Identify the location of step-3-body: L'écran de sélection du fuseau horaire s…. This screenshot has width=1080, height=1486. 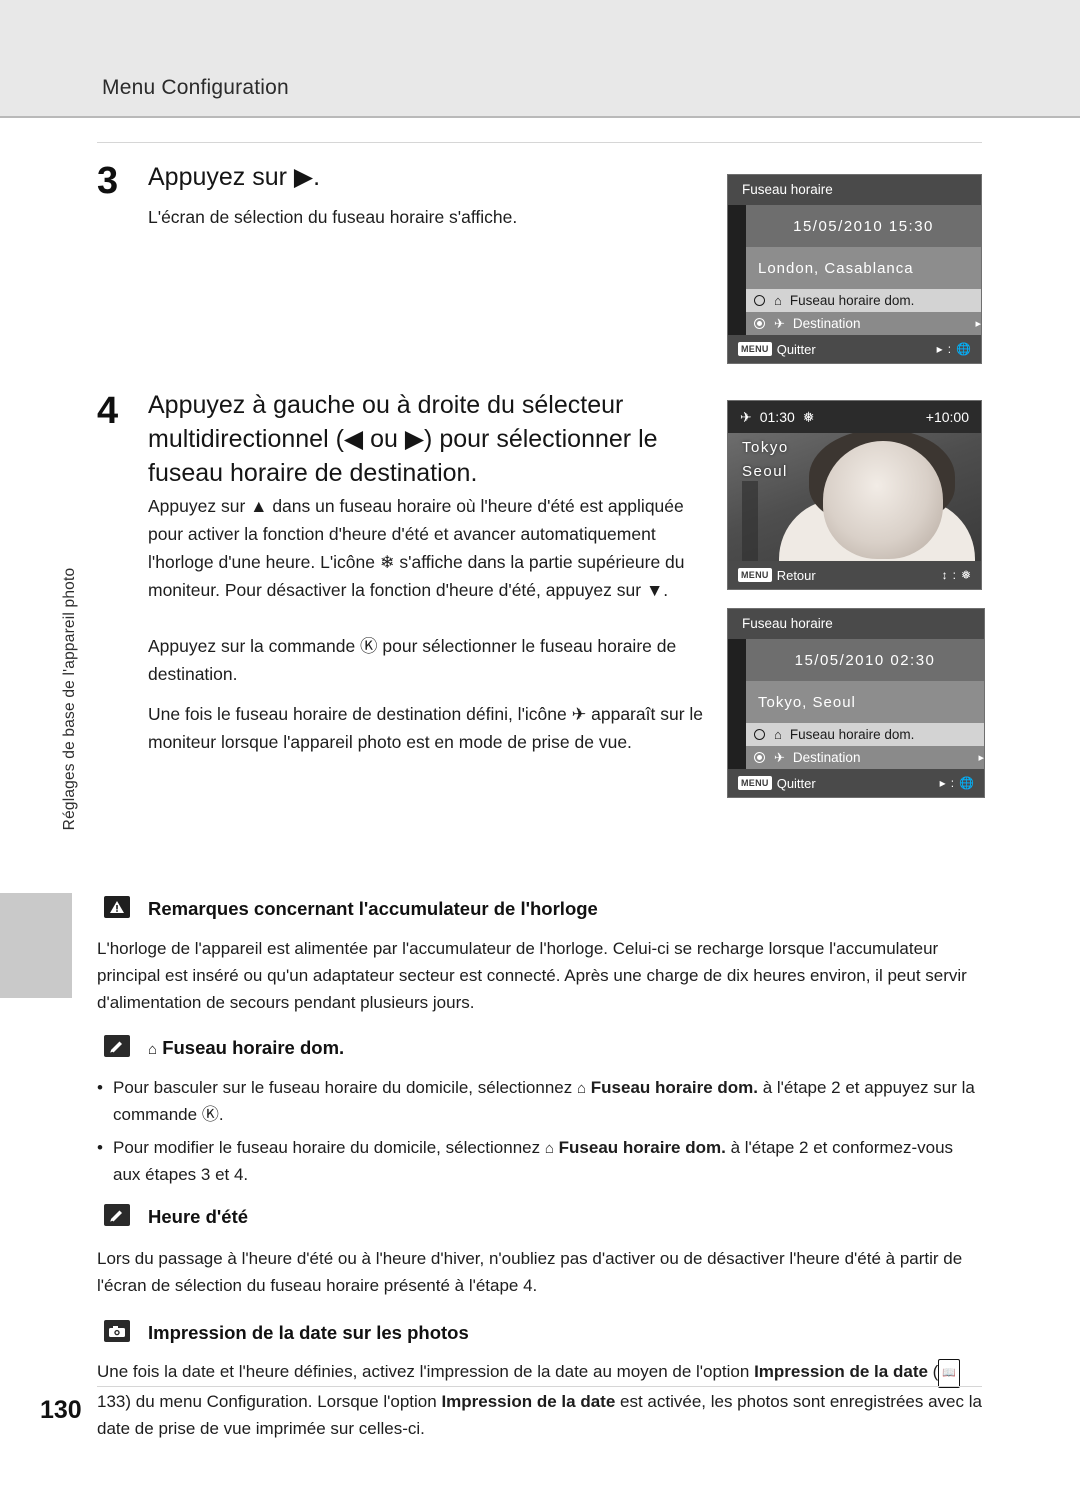
(333, 217).